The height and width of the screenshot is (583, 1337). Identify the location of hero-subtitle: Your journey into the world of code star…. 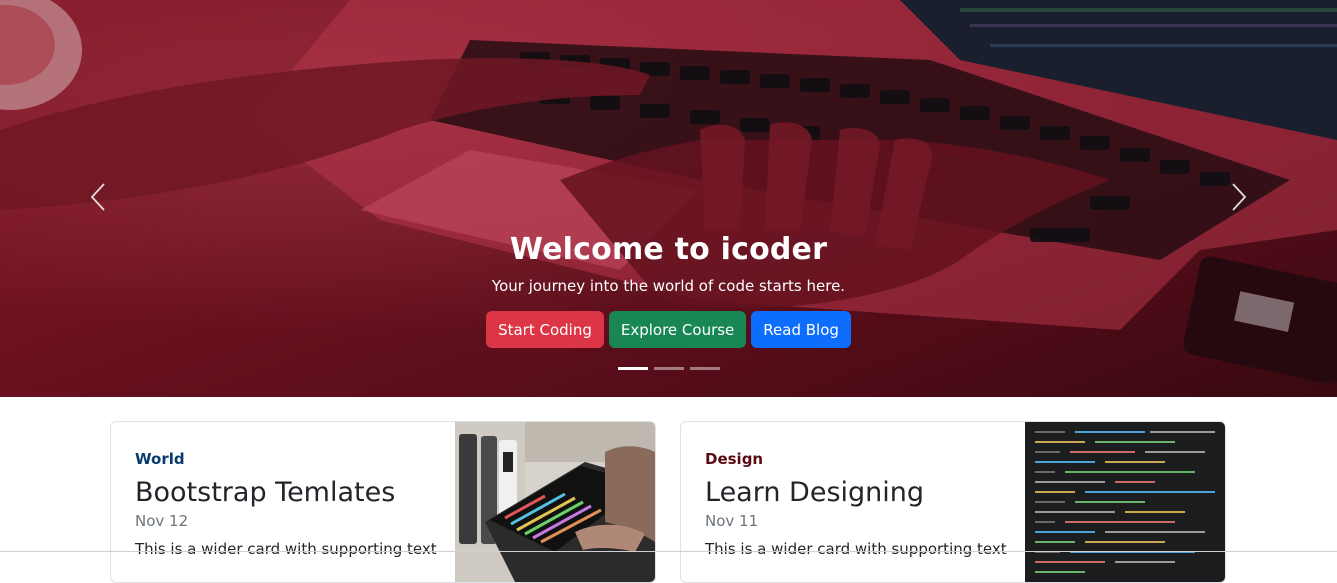
(668, 286).